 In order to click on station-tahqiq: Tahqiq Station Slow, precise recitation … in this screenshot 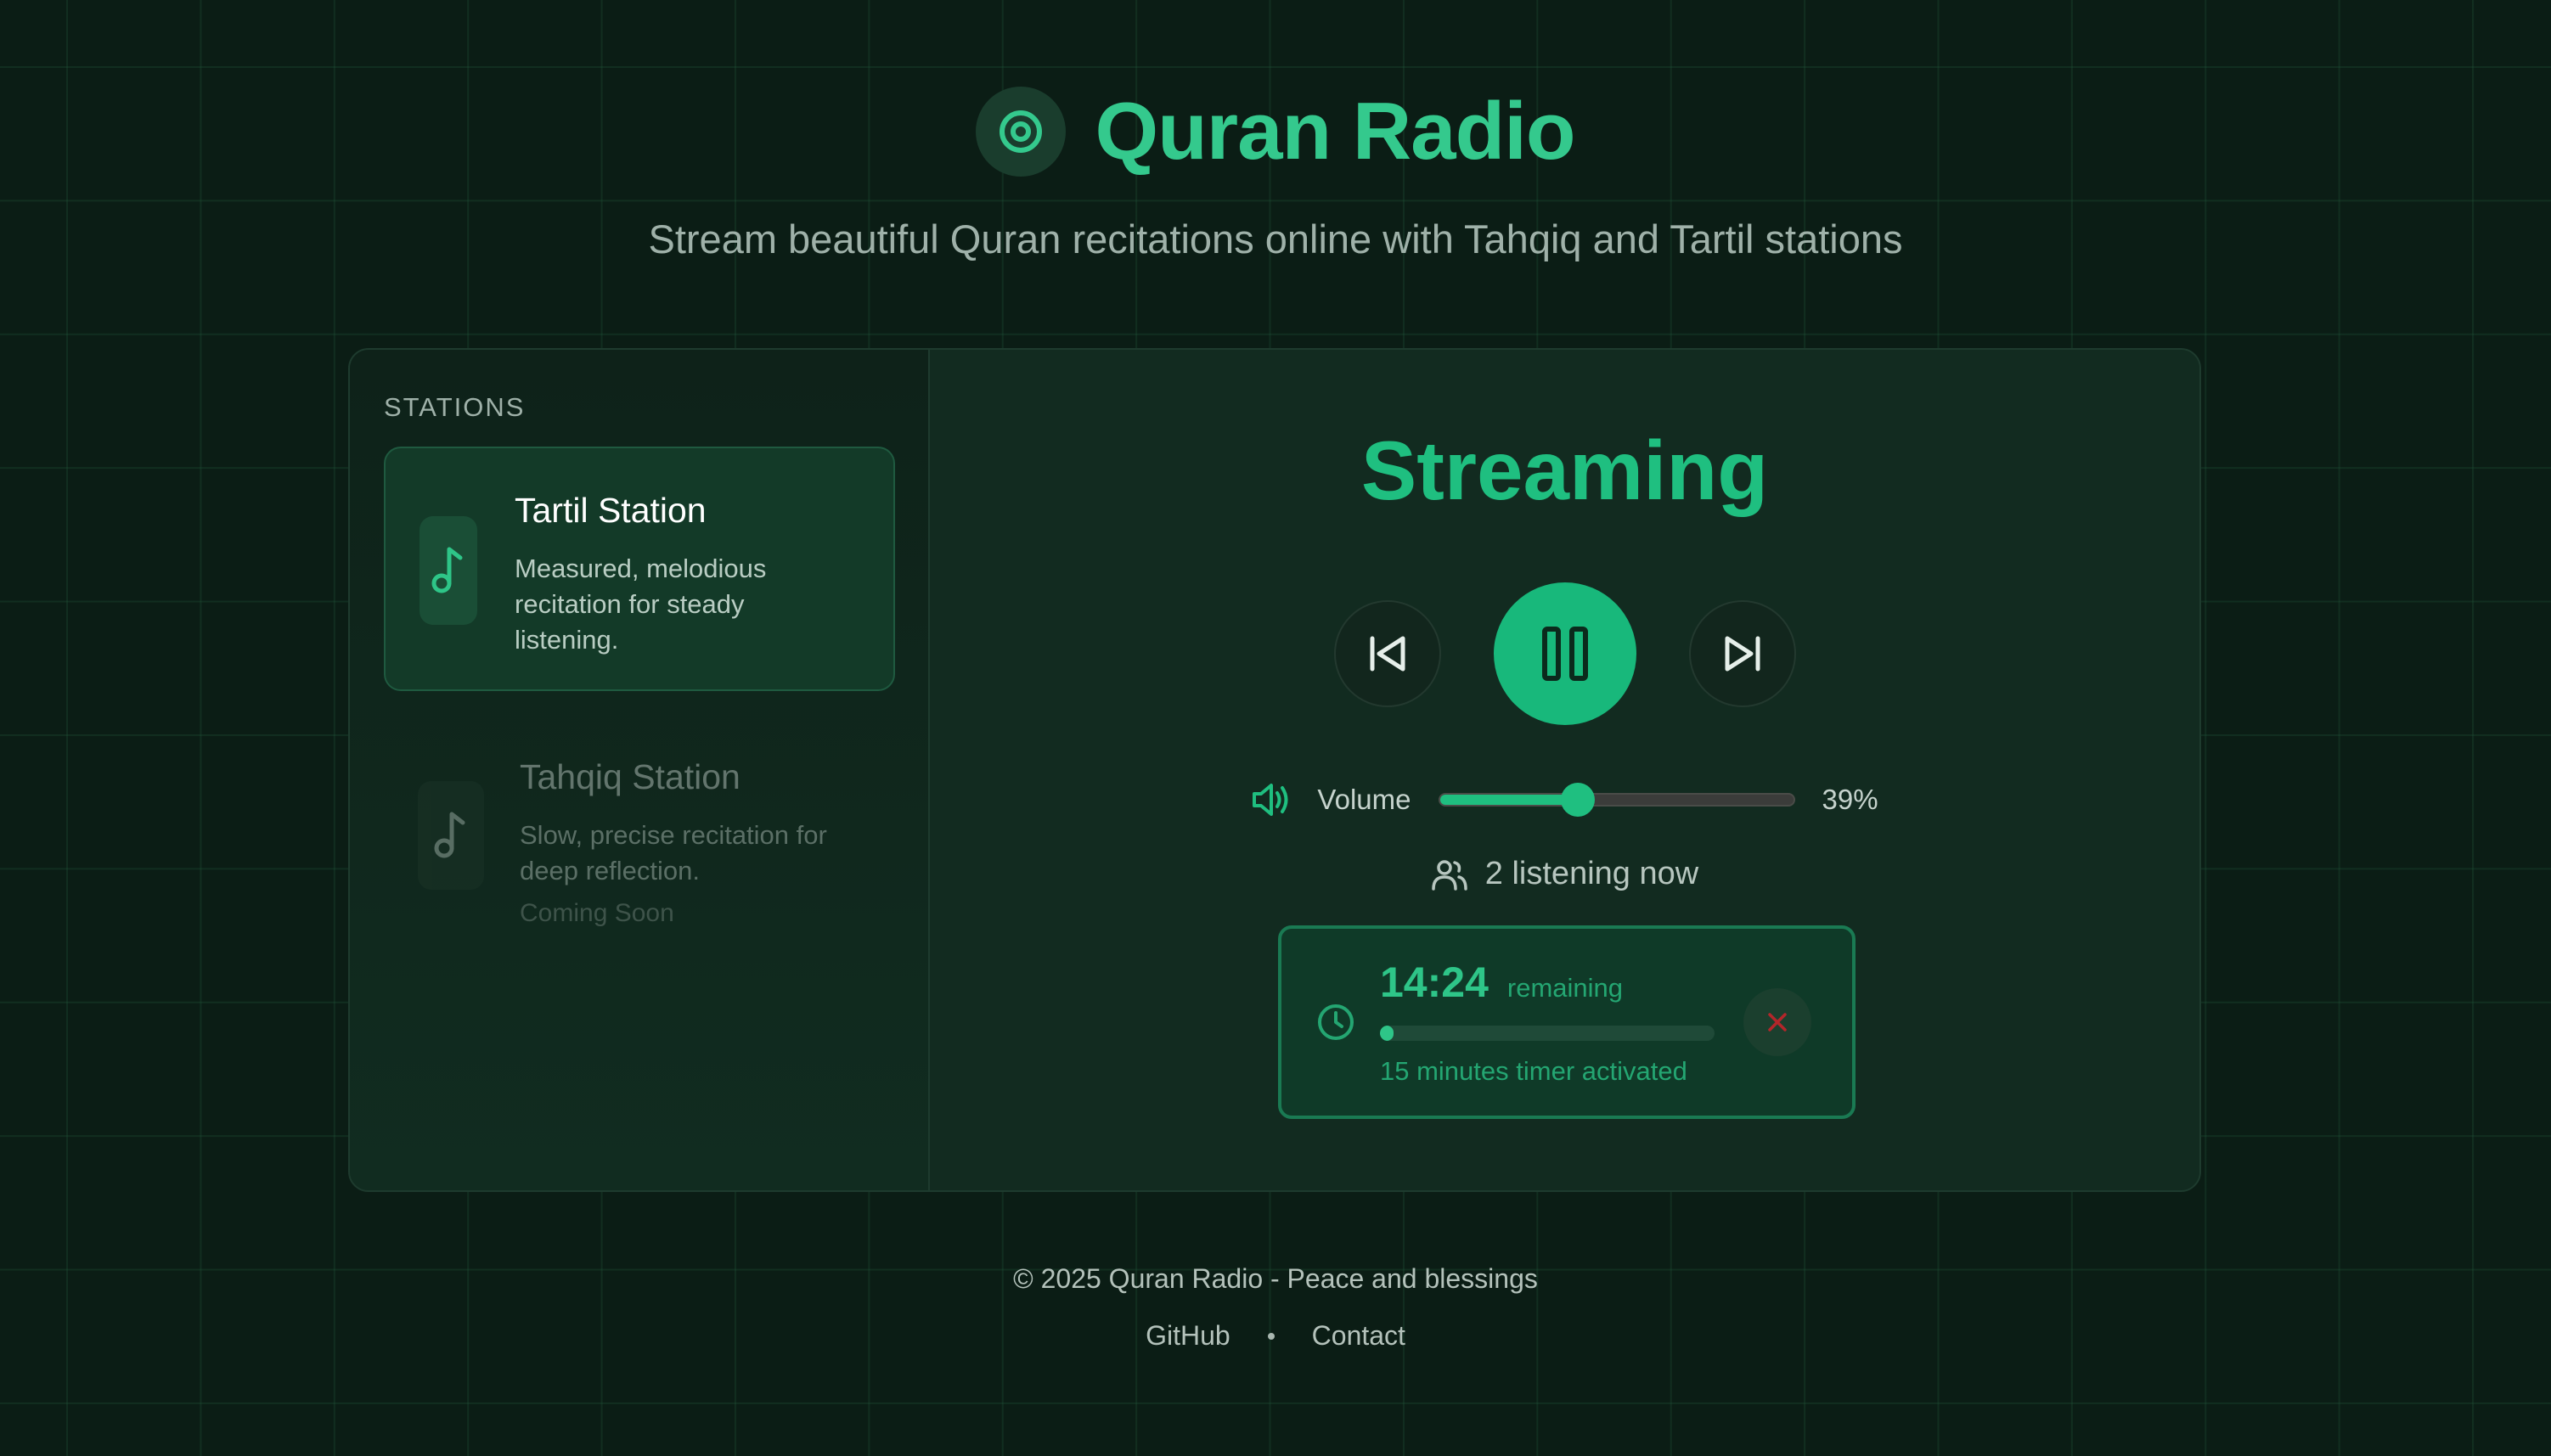, I will do `click(639, 829)`.